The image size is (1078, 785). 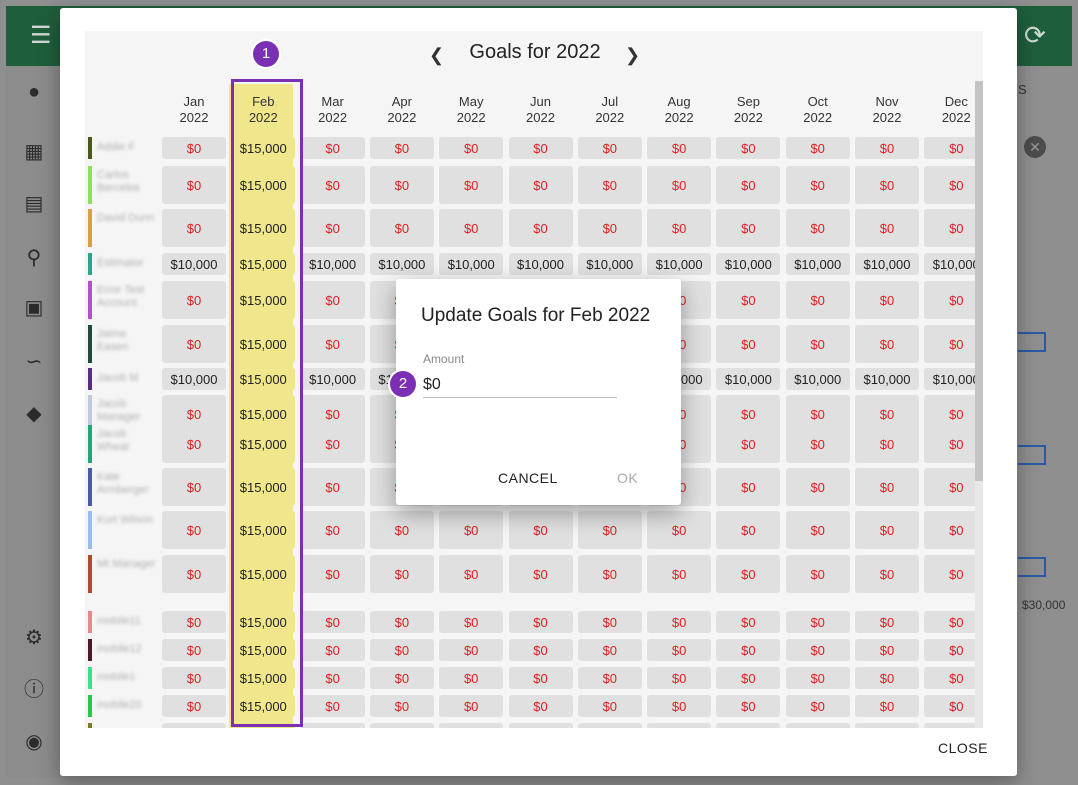 What do you see at coordinates (1022, 89) in the screenshot?
I see `right-tab-label: S` at bounding box center [1022, 89].